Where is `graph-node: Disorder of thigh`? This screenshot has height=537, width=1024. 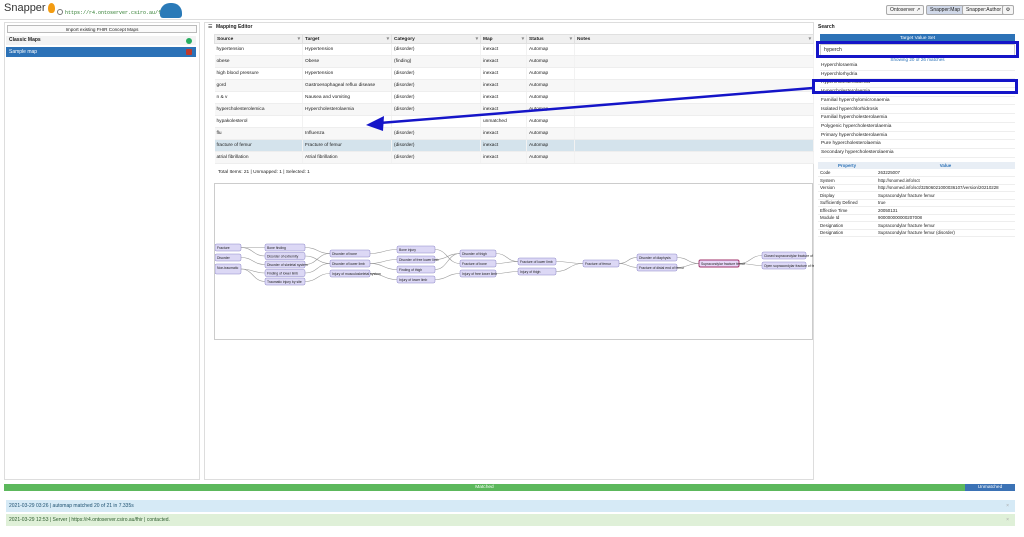 graph-node: Disorder of thigh is located at coordinates (478, 253).